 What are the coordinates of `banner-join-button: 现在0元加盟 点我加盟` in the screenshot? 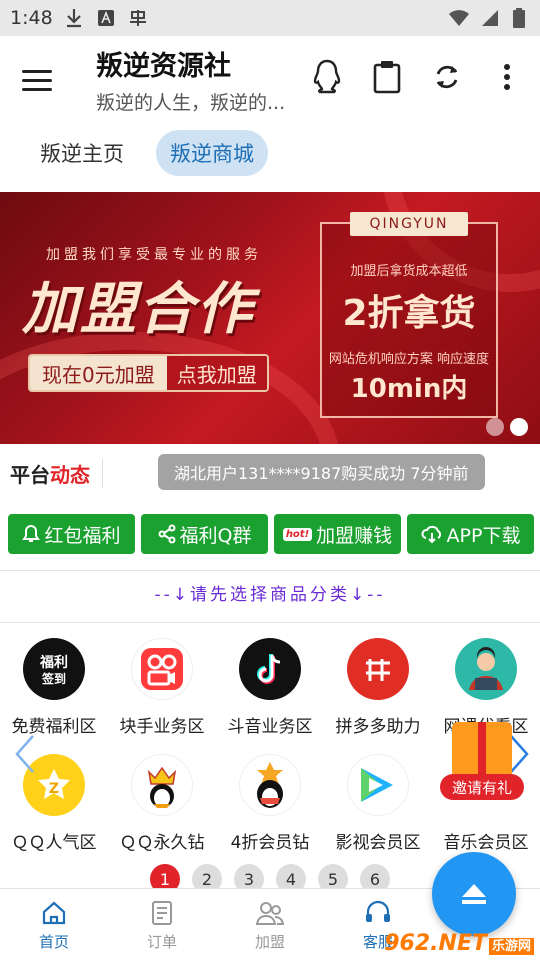 It's located at (148, 373).